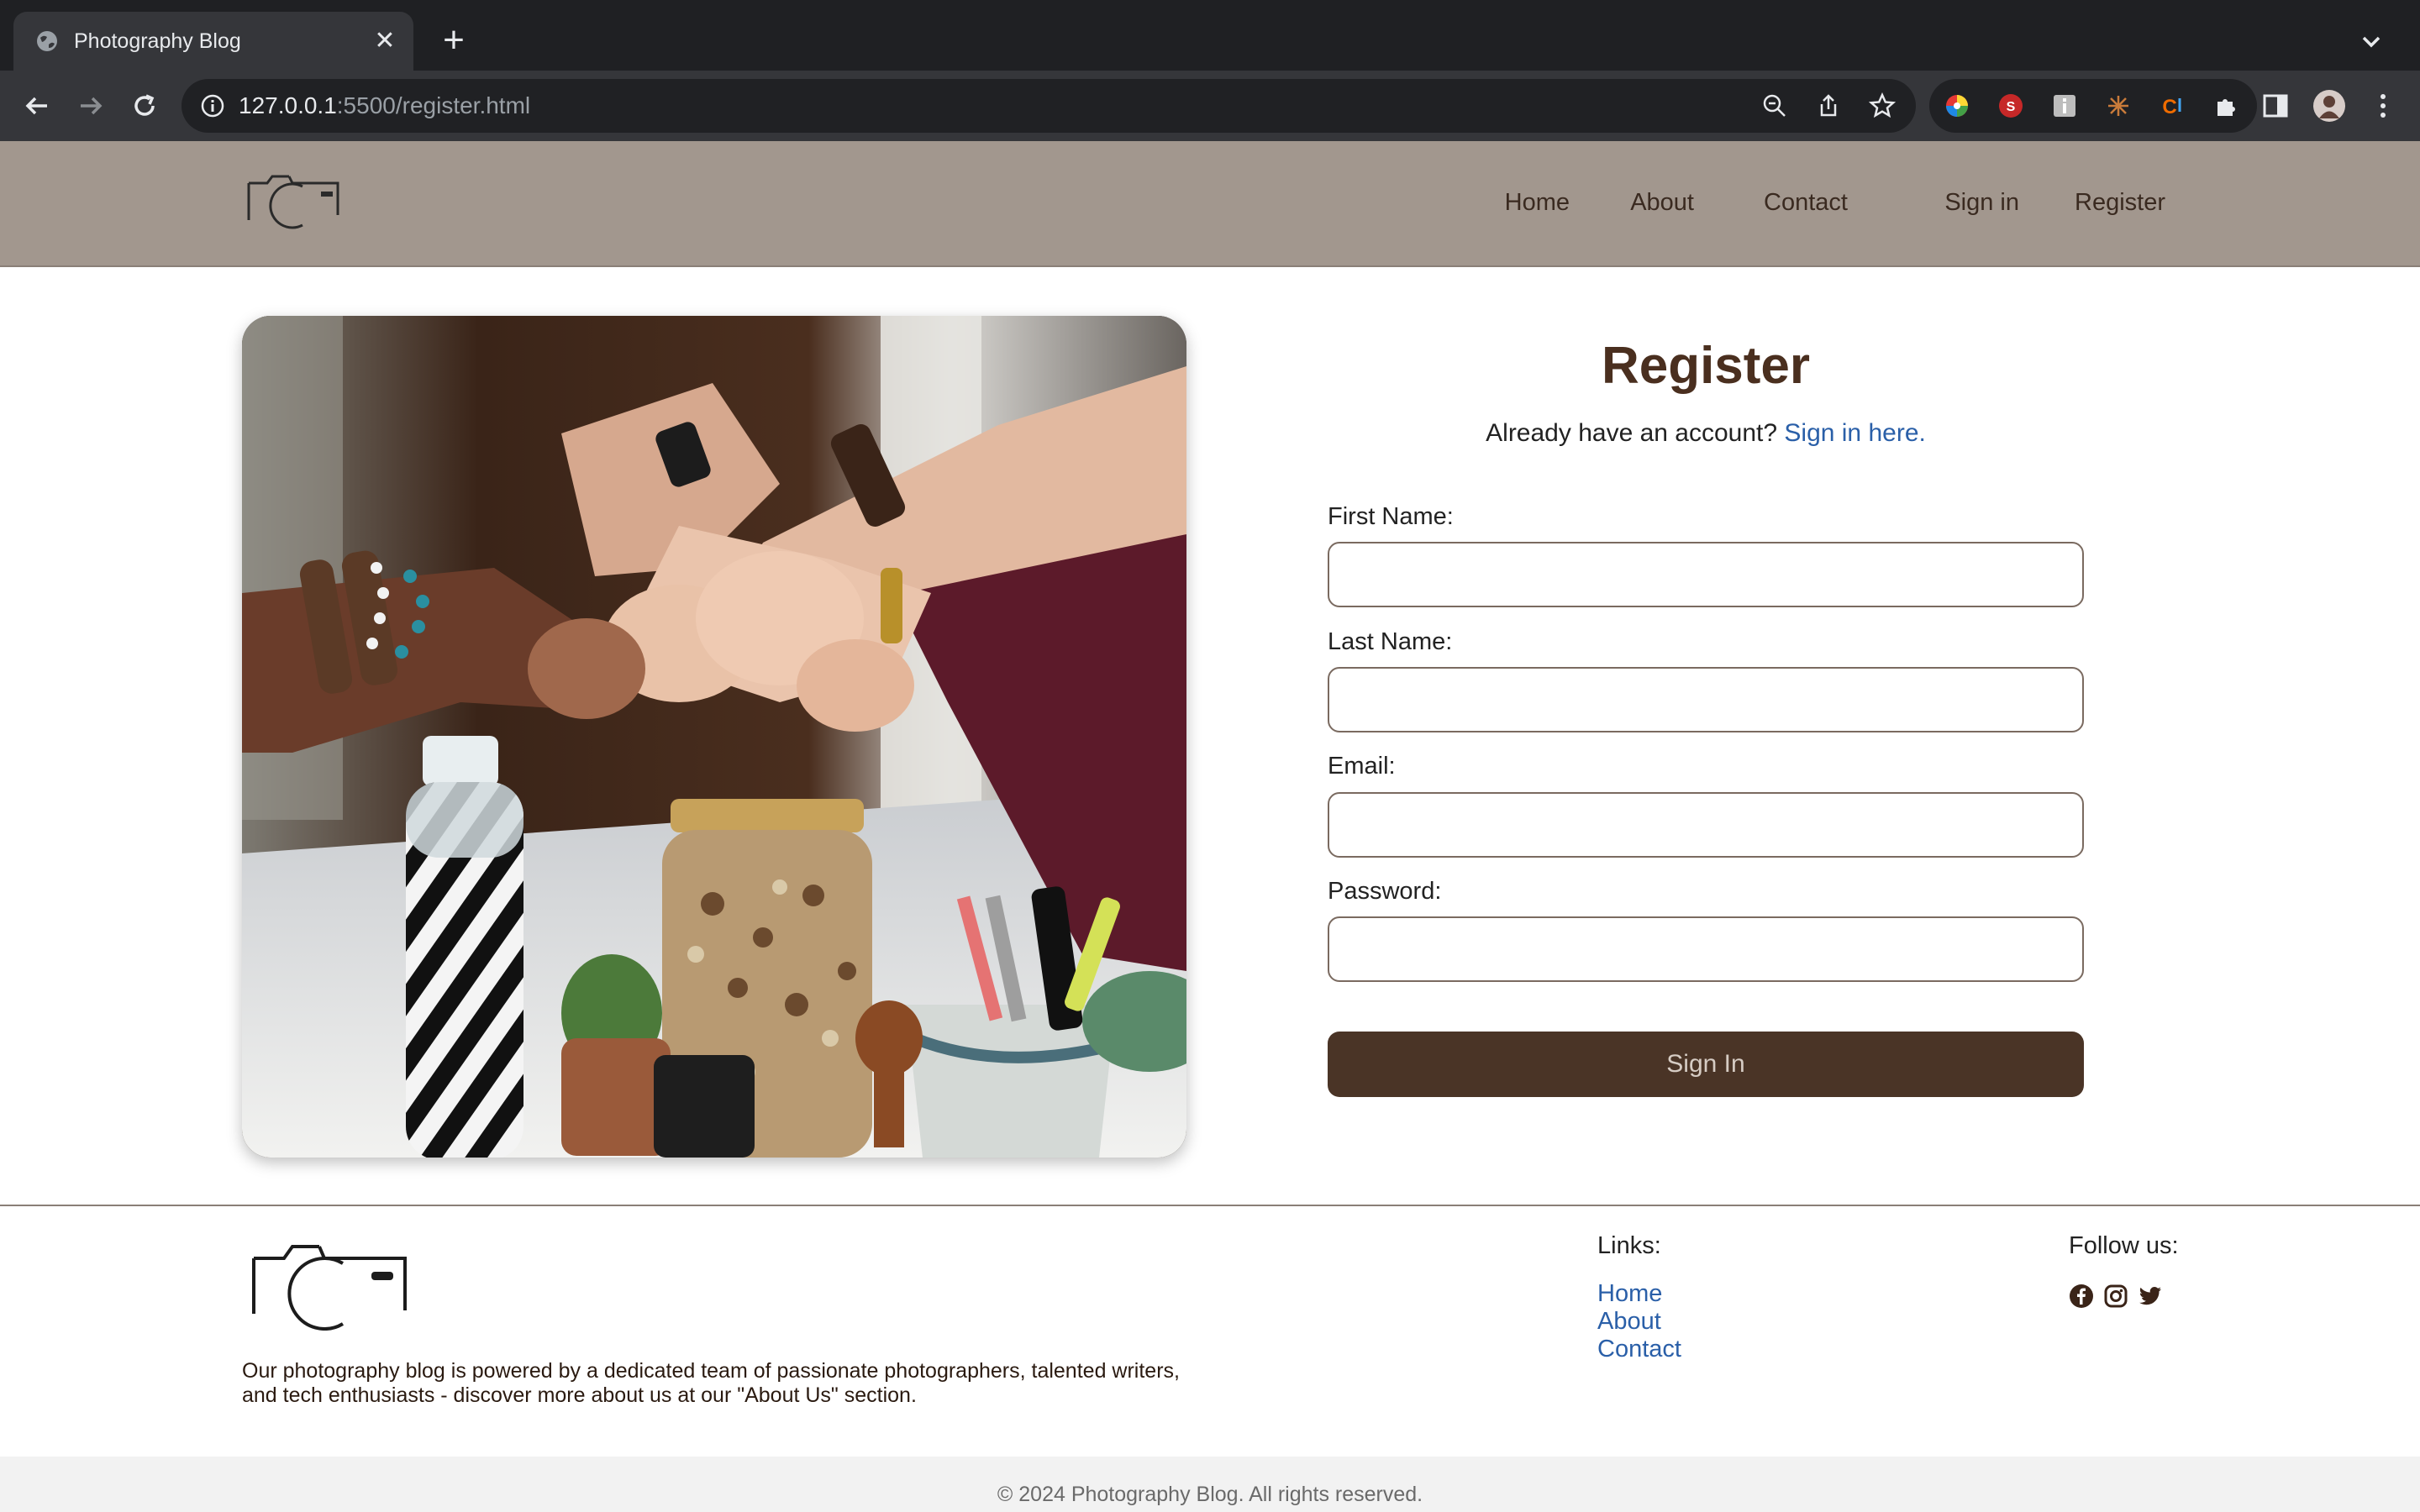 Image resolution: width=2420 pixels, height=1512 pixels. What do you see at coordinates (2124, 1245) in the screenshot?
I see `follow-us-heading: Follow us:` at bounding box center [2124, 1245].